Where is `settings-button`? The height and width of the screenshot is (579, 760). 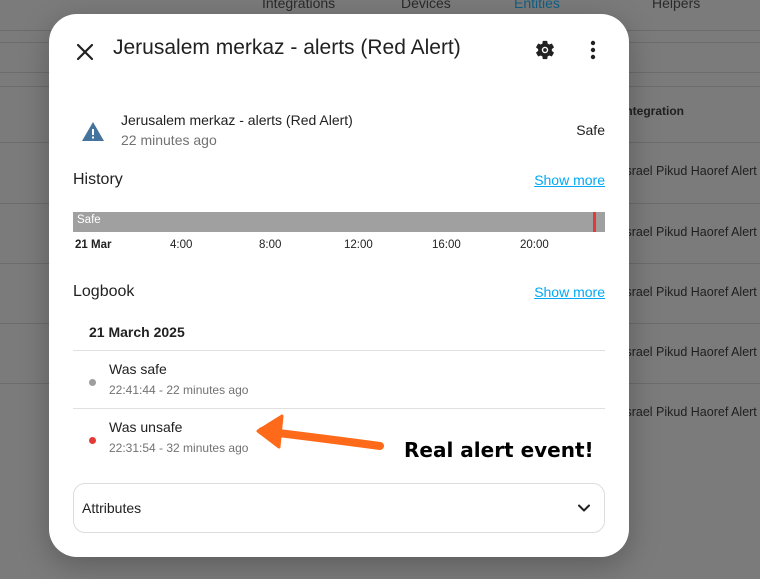
settings-button is located at coordinates (545, 50).